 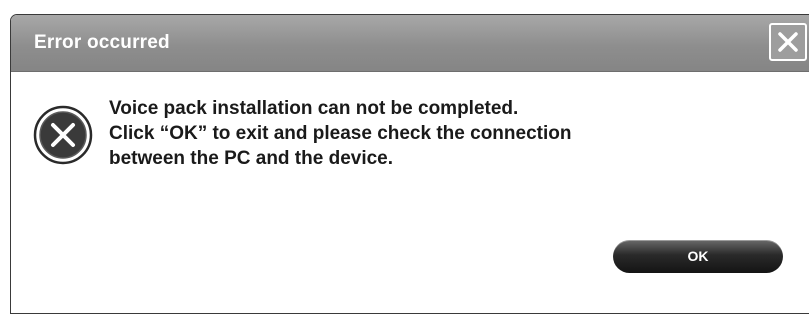 I want to click on dialog-title: Error occurred, so click(x=102, y=42).